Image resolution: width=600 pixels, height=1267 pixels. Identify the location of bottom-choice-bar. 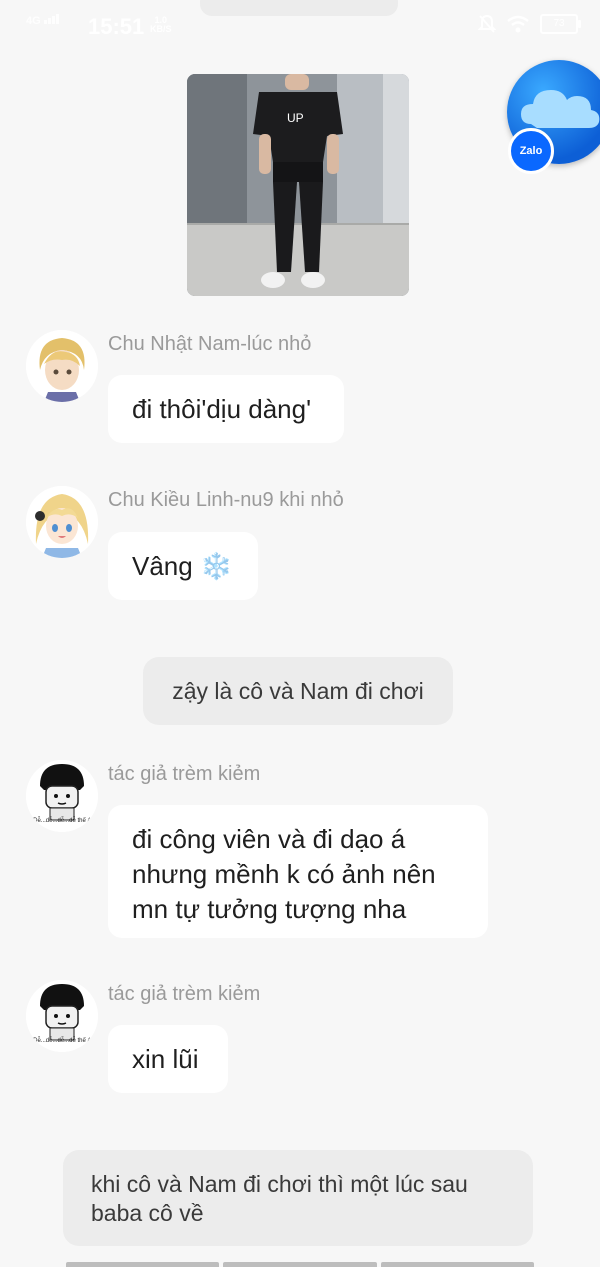
(300, 1264).